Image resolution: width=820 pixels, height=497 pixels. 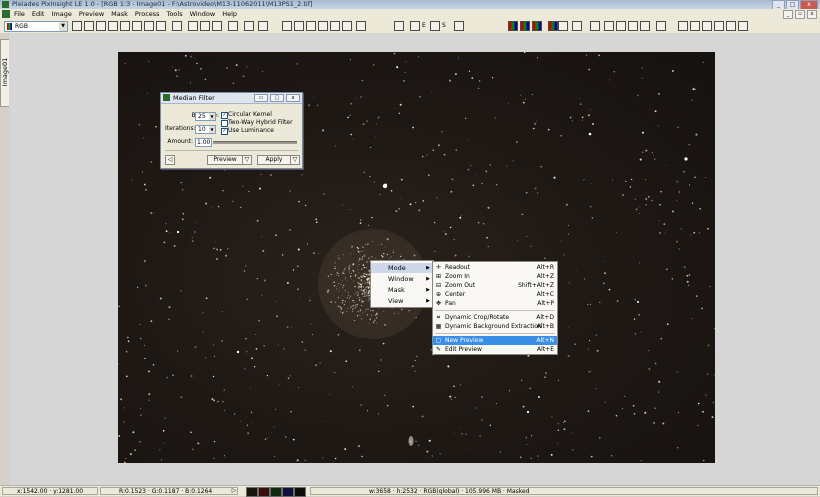 What do you see at coordinates (255, 142) in the screenshot?
I see `amount-slider` at bounding box center [255, 142].